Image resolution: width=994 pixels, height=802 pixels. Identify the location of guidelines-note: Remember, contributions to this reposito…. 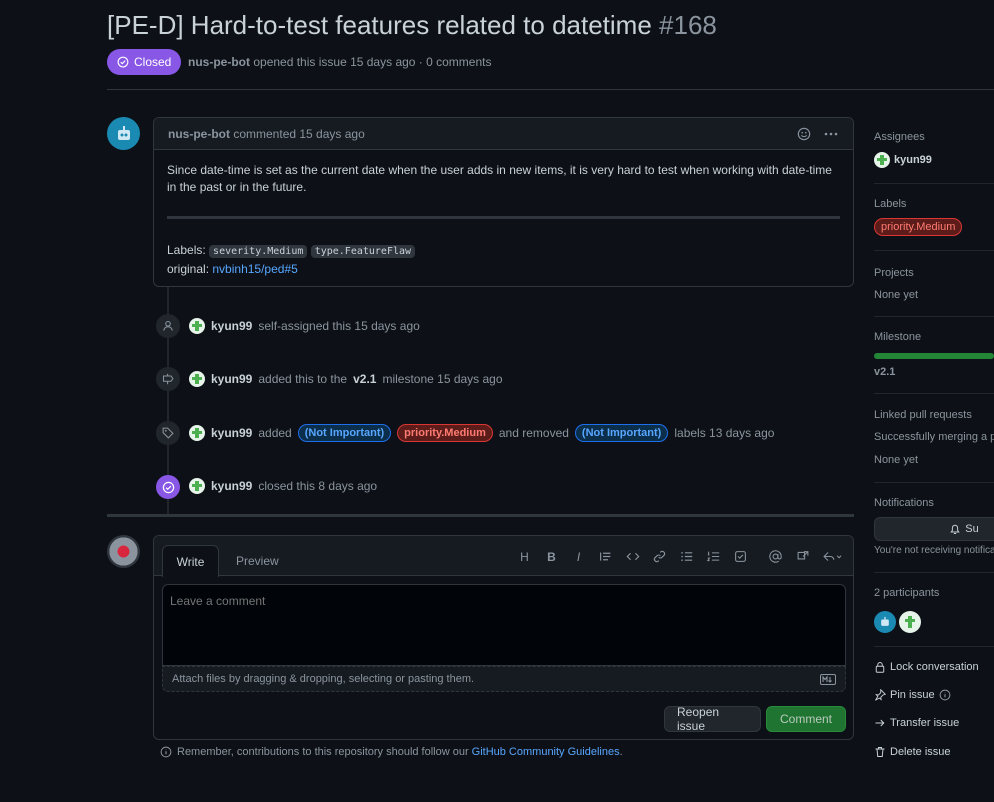
(391, 752).